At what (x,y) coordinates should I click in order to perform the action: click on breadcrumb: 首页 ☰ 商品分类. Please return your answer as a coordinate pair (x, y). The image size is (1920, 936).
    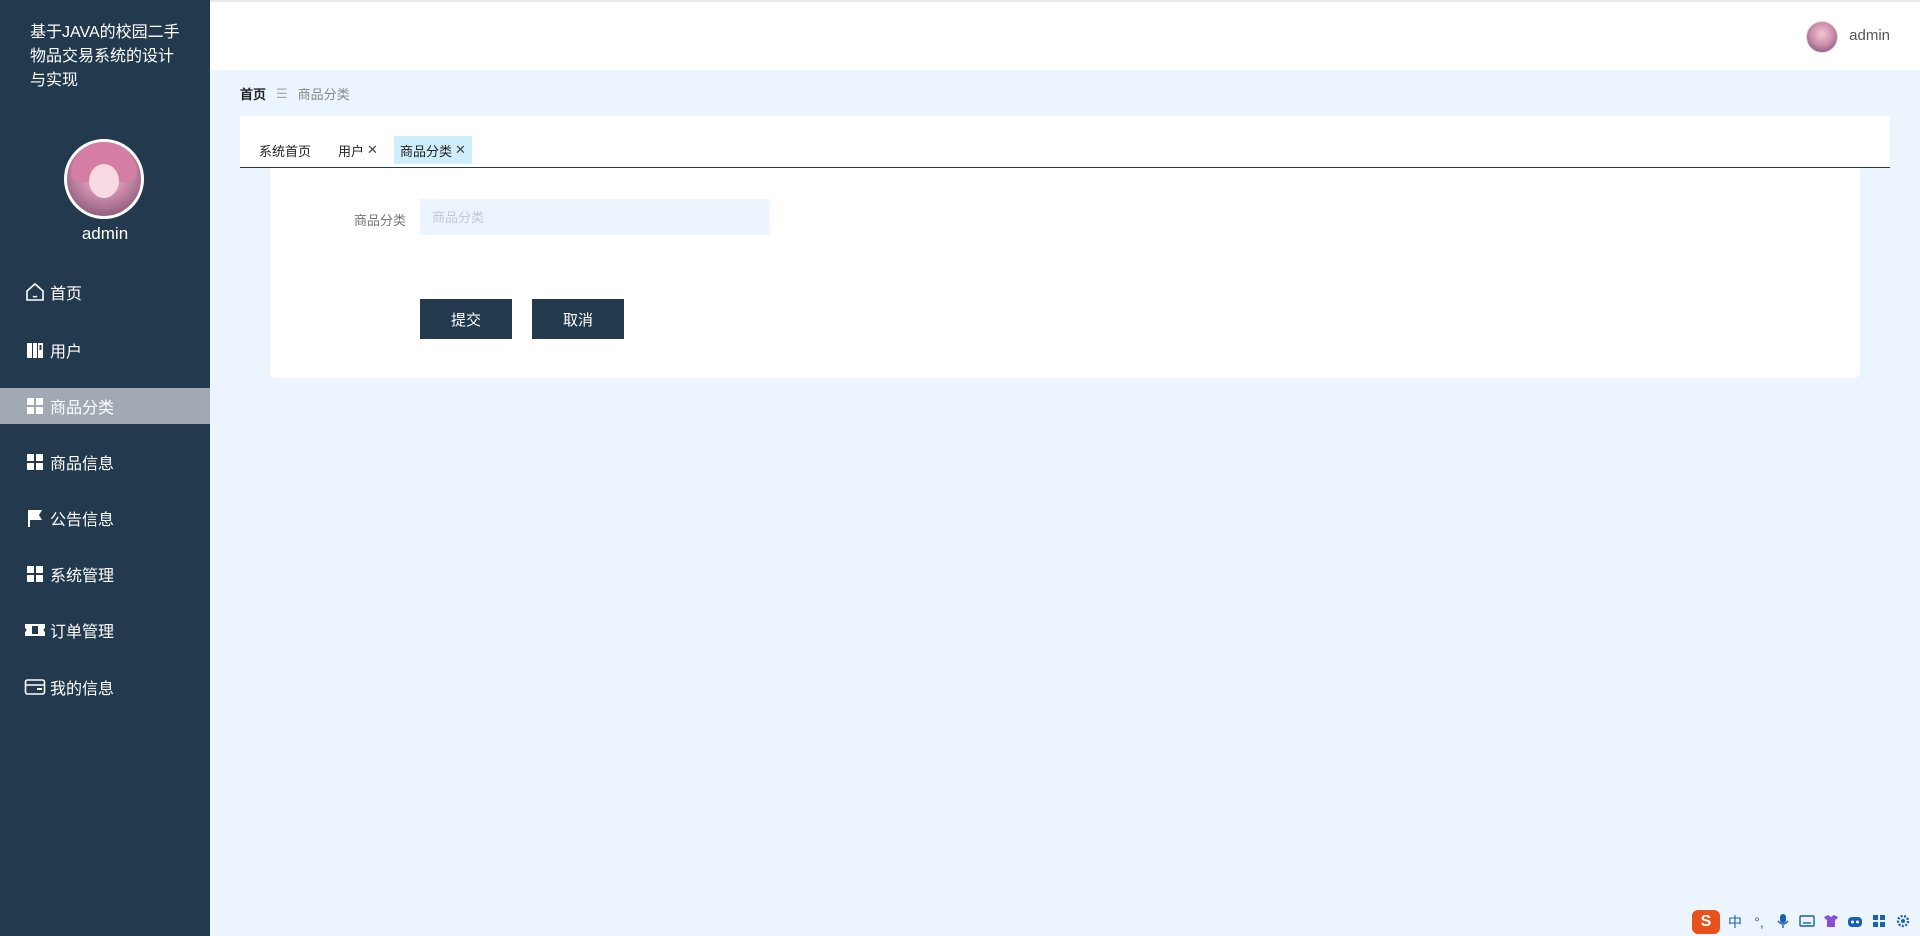
    Looking at the image, I should click on (295, 93).